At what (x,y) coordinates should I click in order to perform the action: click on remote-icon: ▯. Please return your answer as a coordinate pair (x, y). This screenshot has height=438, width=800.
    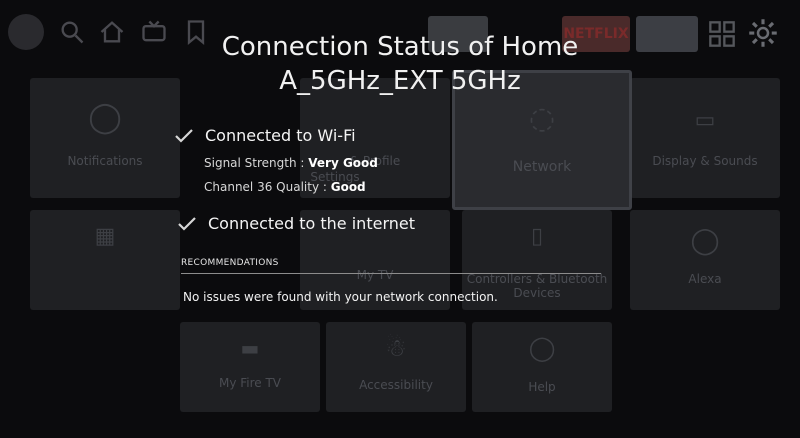
    Looking at the image, I should click on (537, 236).